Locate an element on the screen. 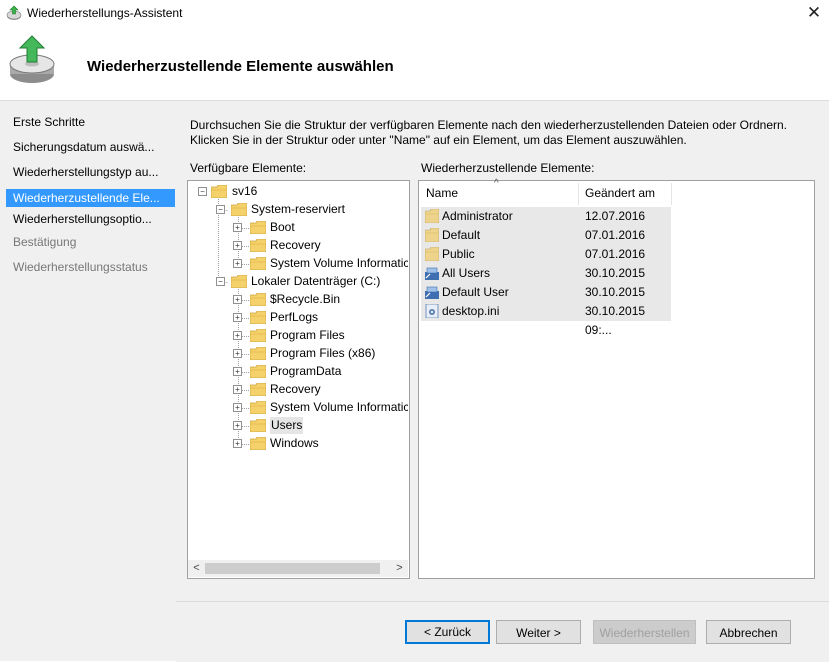  tree-node-program-files-x86: + Program Files (x86) is located at coordinates (320, 353).